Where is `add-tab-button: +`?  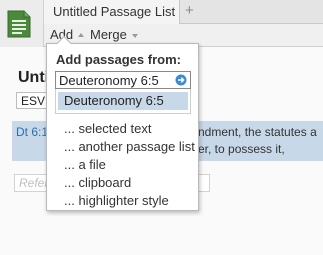
add-tab-button: + is located at coordinates (189, 10).